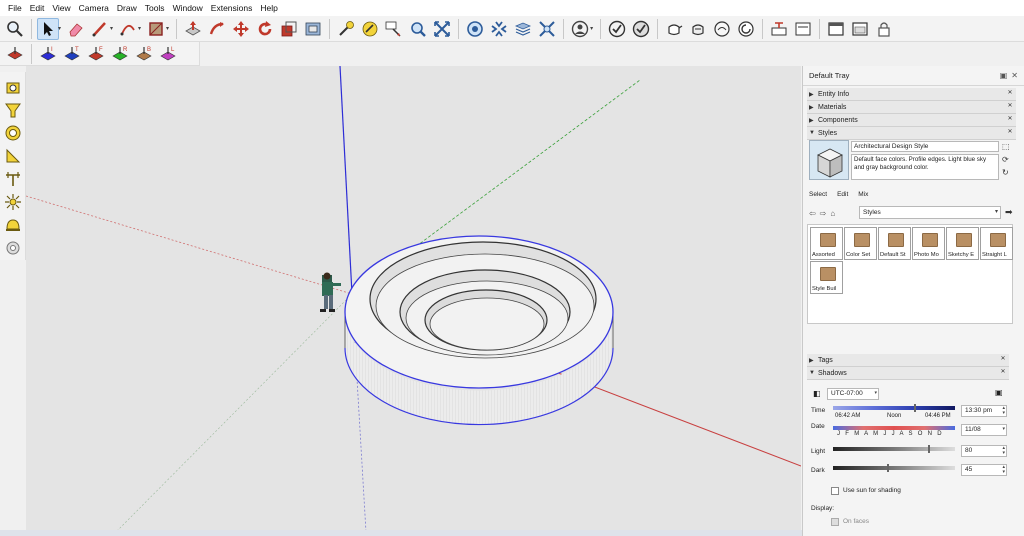  What do you see at coordinates (984, 470) in the screenshot?
I see `dark-input: 45 ▴ ▾` at bounding box center [984, 470].